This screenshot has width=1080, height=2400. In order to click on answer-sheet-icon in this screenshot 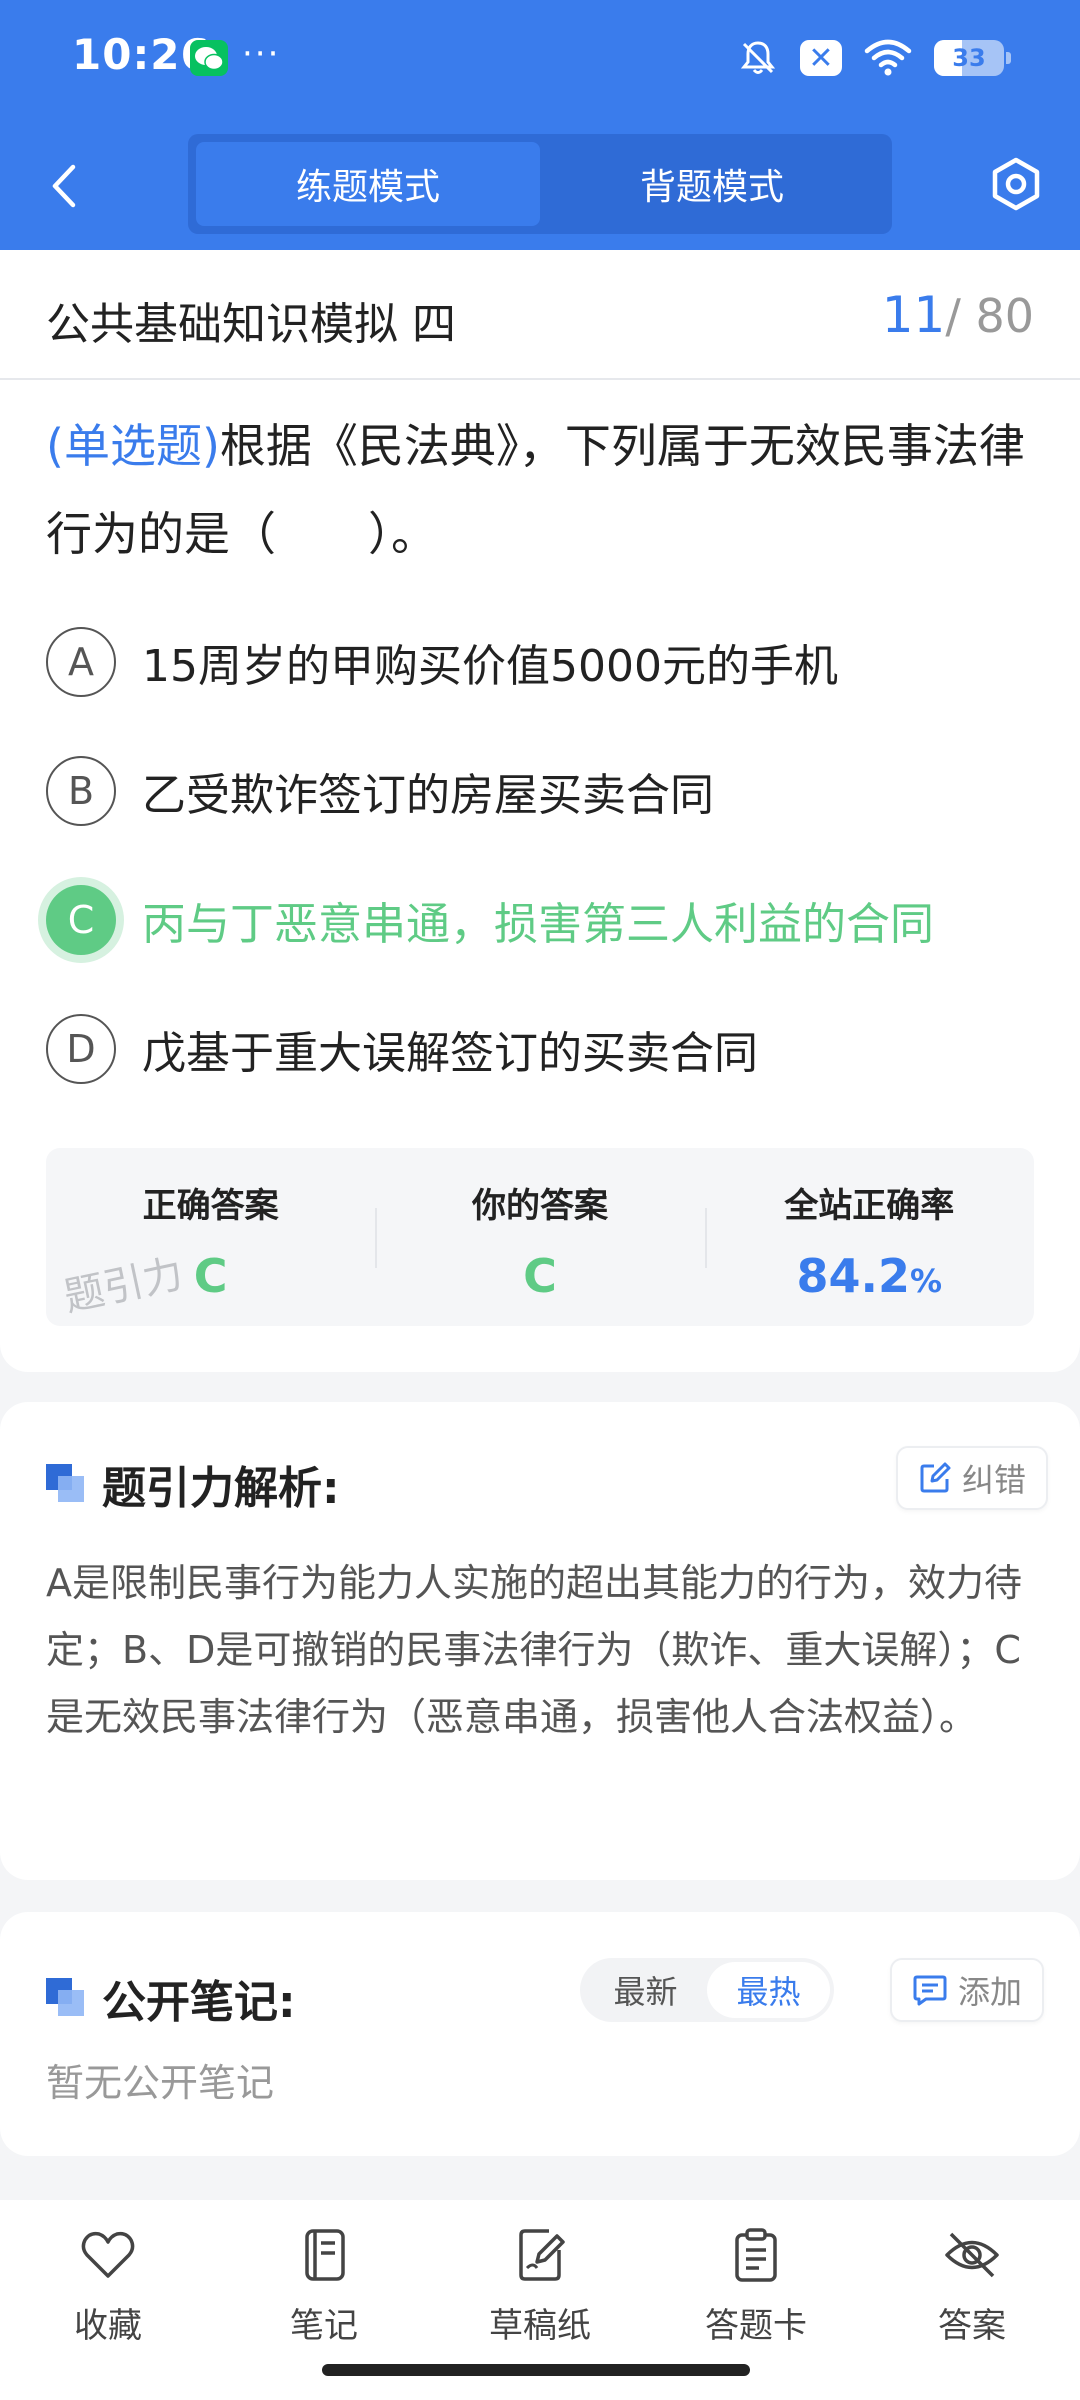, I will do `click(756, 2255)`.